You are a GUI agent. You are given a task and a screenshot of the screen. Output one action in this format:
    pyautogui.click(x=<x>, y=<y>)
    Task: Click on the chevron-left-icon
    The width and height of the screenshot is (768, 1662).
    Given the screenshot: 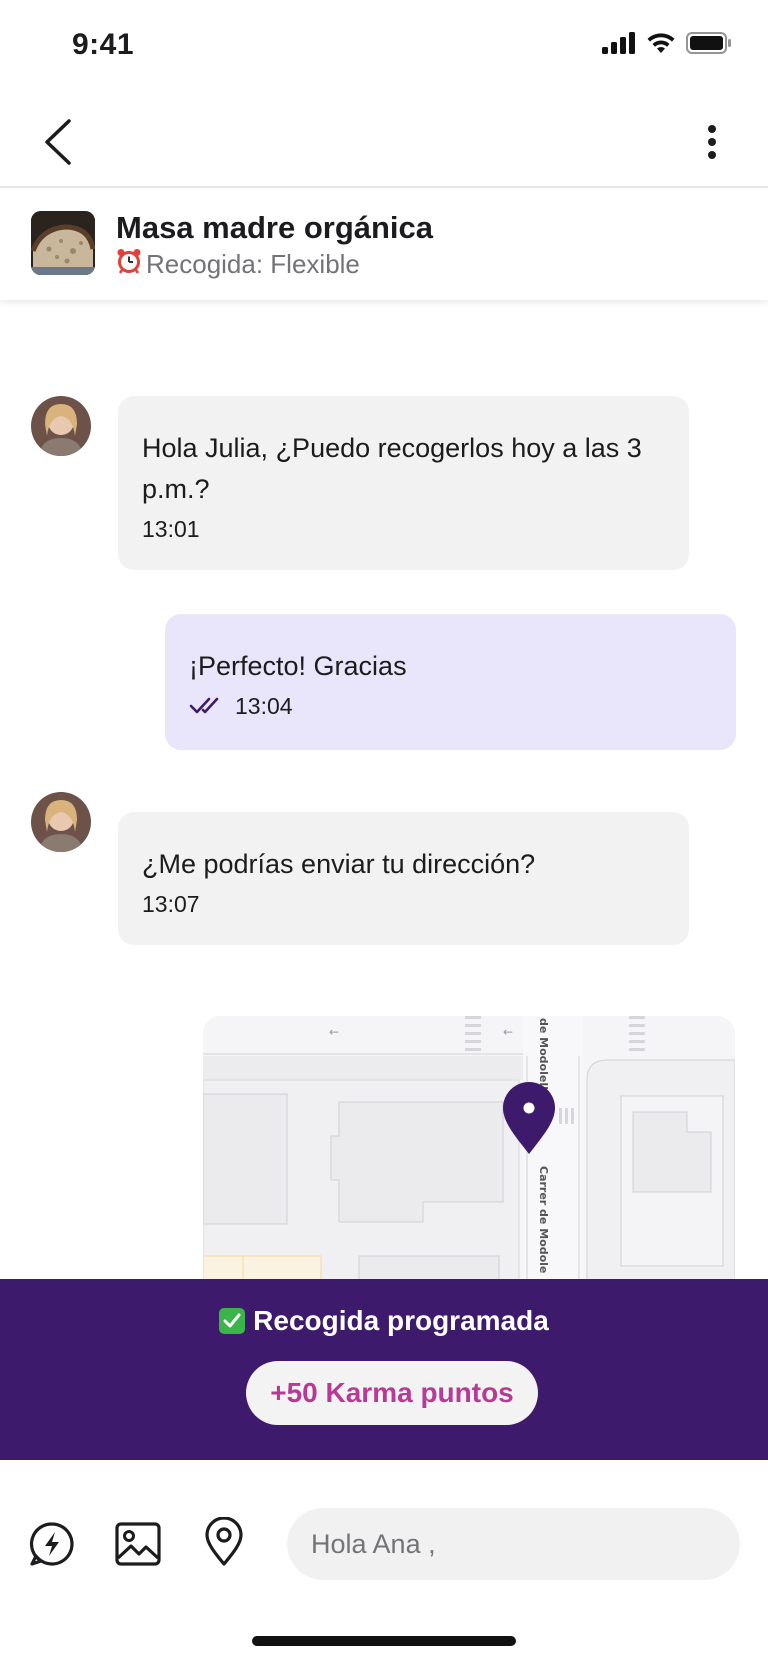 What is the action you would take?
    pyautogui.click(x=58, y=142)
    